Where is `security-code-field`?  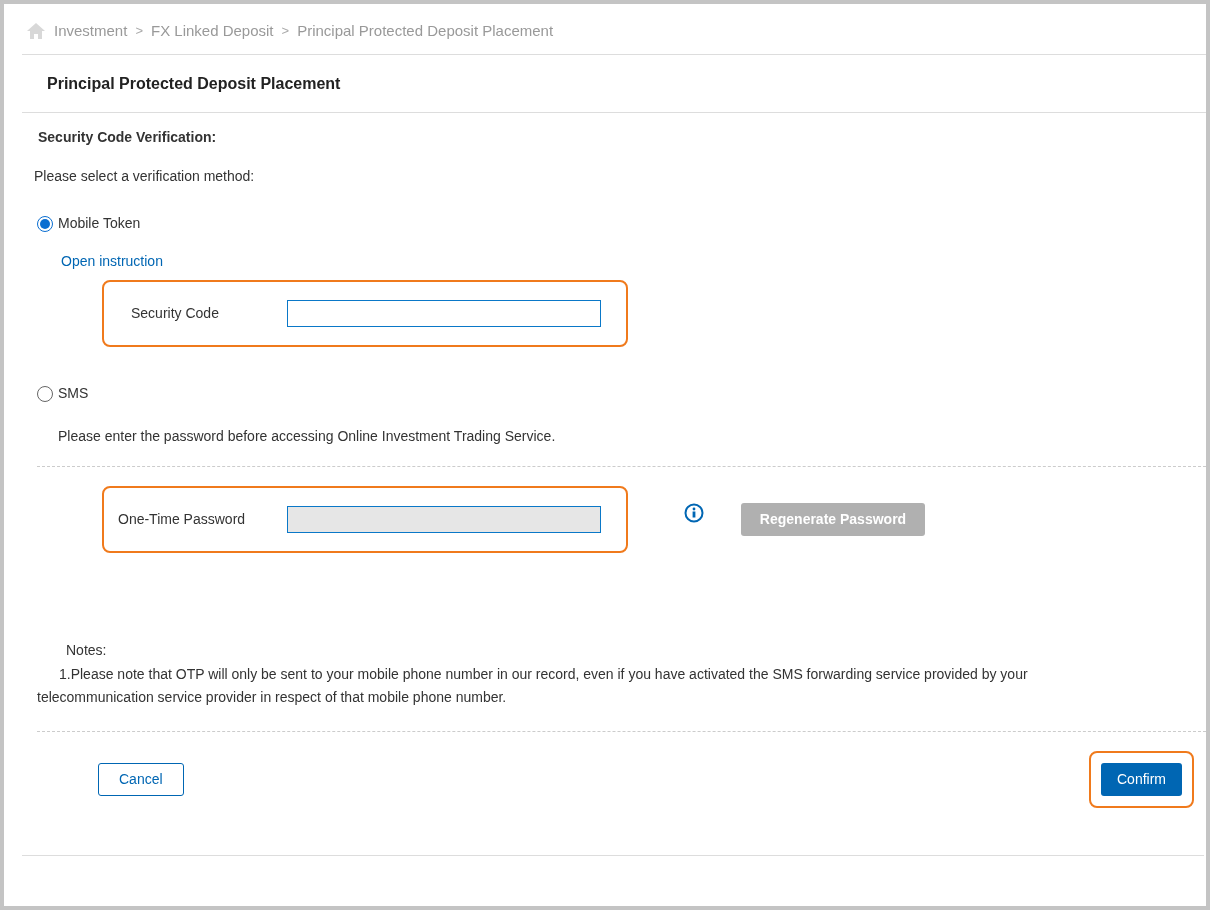 security-code-field is located at coordinates (444, 313).